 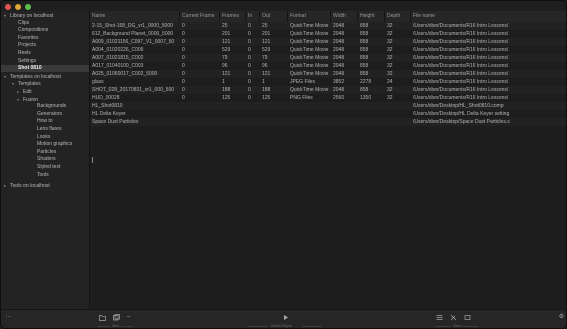 I want to click on table-cell: HL Delta Keyer, so click(x=109, y=114).